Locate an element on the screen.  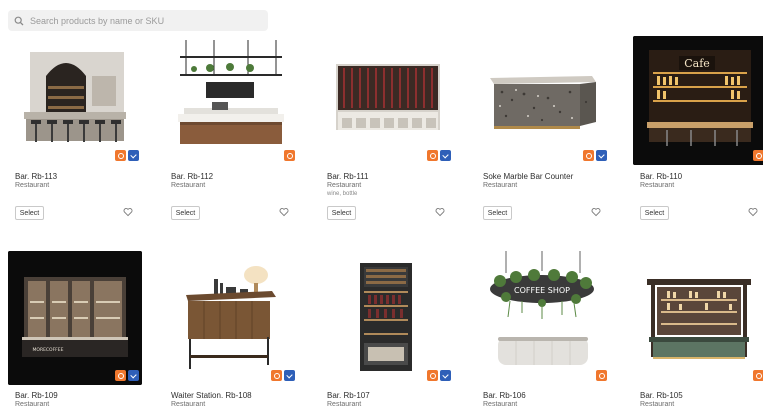
product-name: Bar. Rb-109 is located at coordinates (36, 395).